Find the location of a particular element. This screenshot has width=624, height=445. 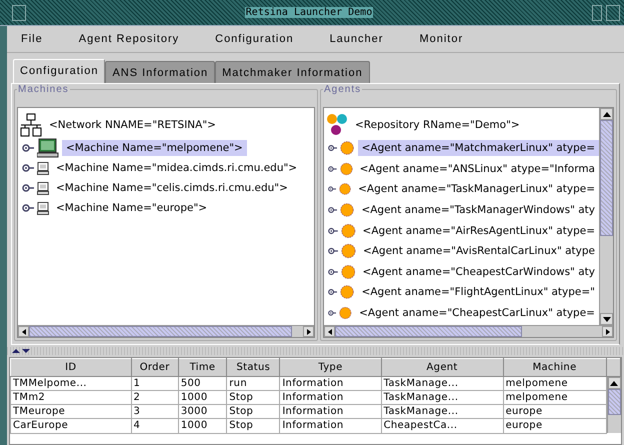

menu-item: Agent Repository is located at coordinates (129, 39).